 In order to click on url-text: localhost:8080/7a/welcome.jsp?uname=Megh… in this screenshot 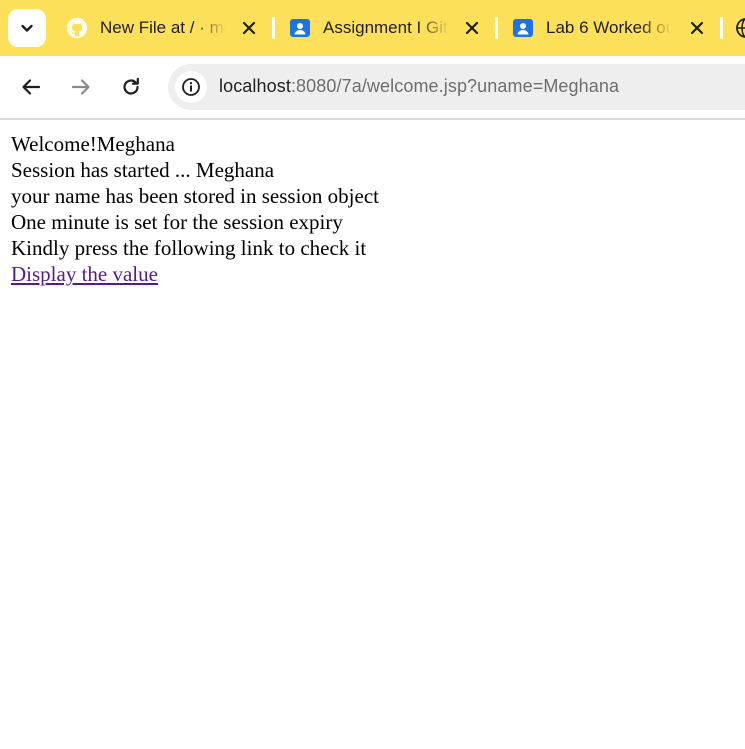, I will do `click(419, 86)`.